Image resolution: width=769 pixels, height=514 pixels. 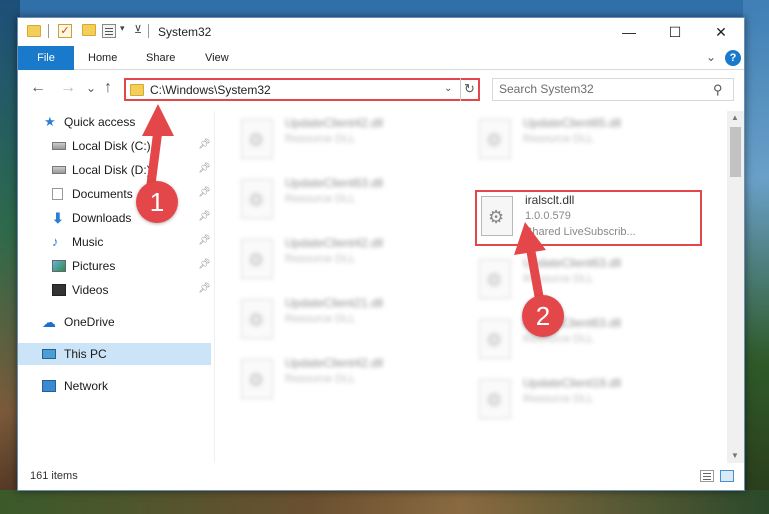 I want to click on address-row: ← → ⌄ ↑ C:\Windows\System32 ⌄ ↻ ⚲, so click(x=381, y=89).